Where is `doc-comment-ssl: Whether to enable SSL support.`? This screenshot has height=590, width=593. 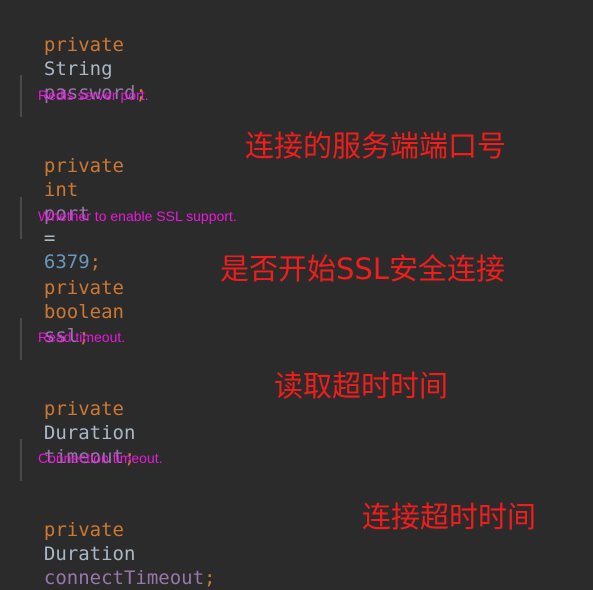 doc-comment-ssl: Whether to enable SSL support. is located at coordinates (137, 216).